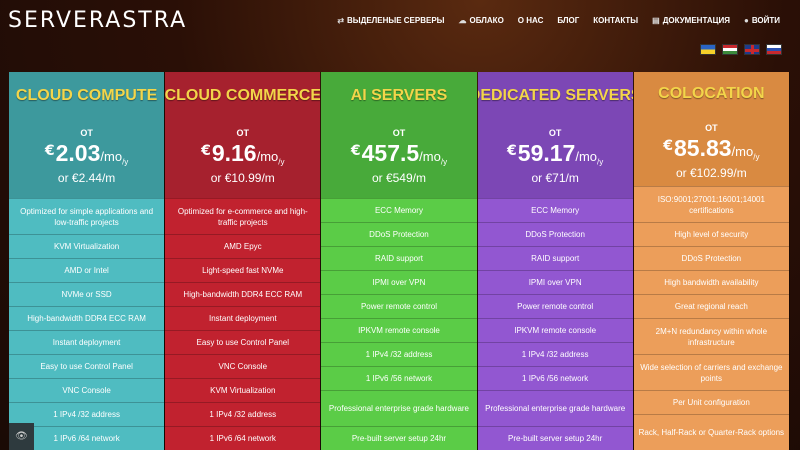  What do you see at coordinates (708, 49) in the screenshot?
I see `ua-flag-icon` at bounding box center [708, 49].